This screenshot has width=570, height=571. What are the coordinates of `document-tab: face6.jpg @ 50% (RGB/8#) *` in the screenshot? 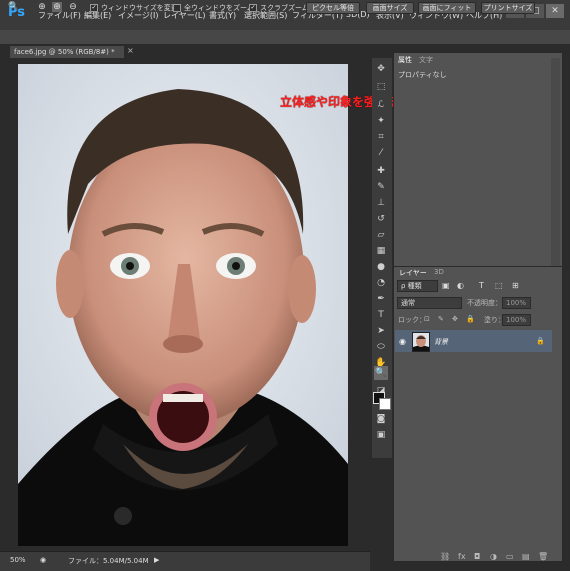 It's located at (67, 52).